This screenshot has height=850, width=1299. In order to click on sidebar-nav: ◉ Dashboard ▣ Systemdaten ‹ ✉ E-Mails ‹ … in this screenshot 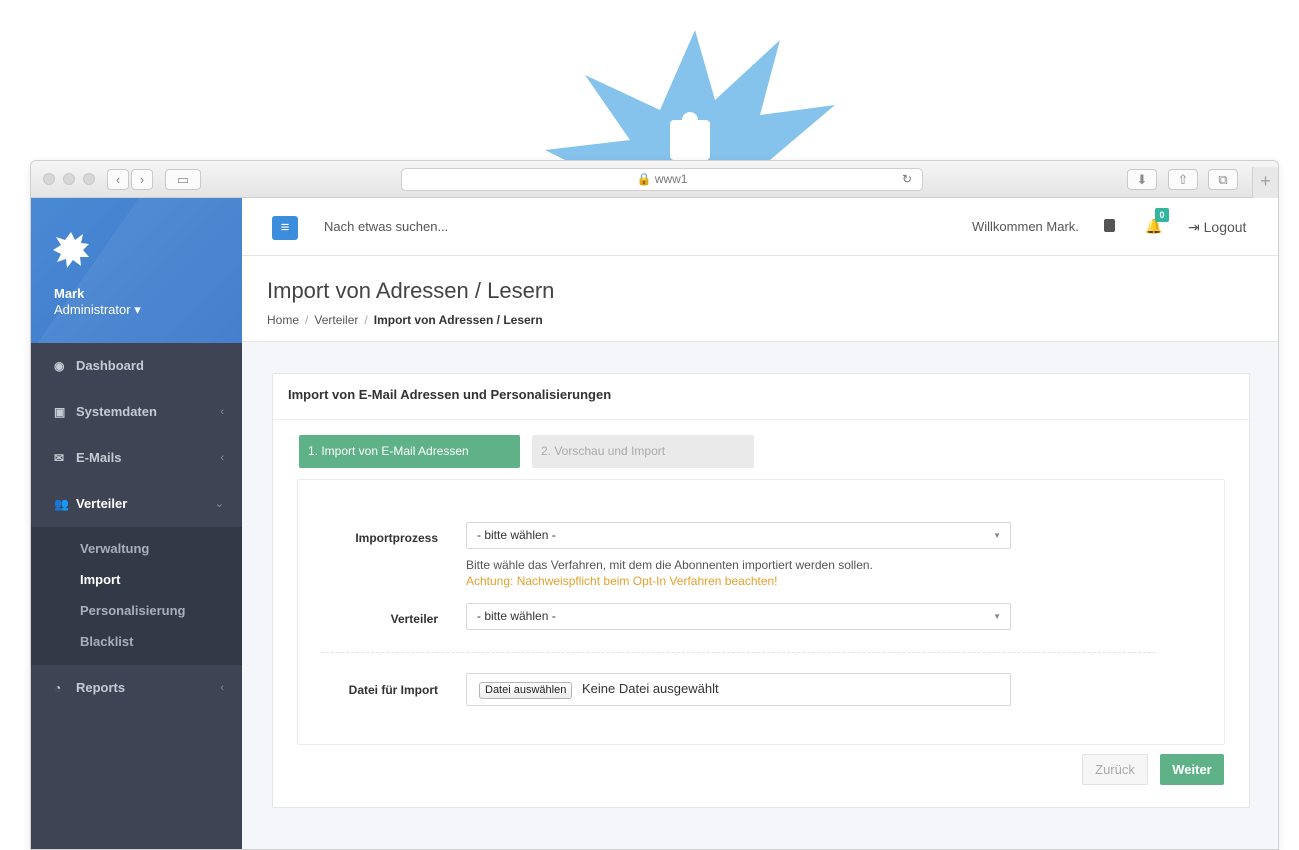, I will do `click(136, 527)`.